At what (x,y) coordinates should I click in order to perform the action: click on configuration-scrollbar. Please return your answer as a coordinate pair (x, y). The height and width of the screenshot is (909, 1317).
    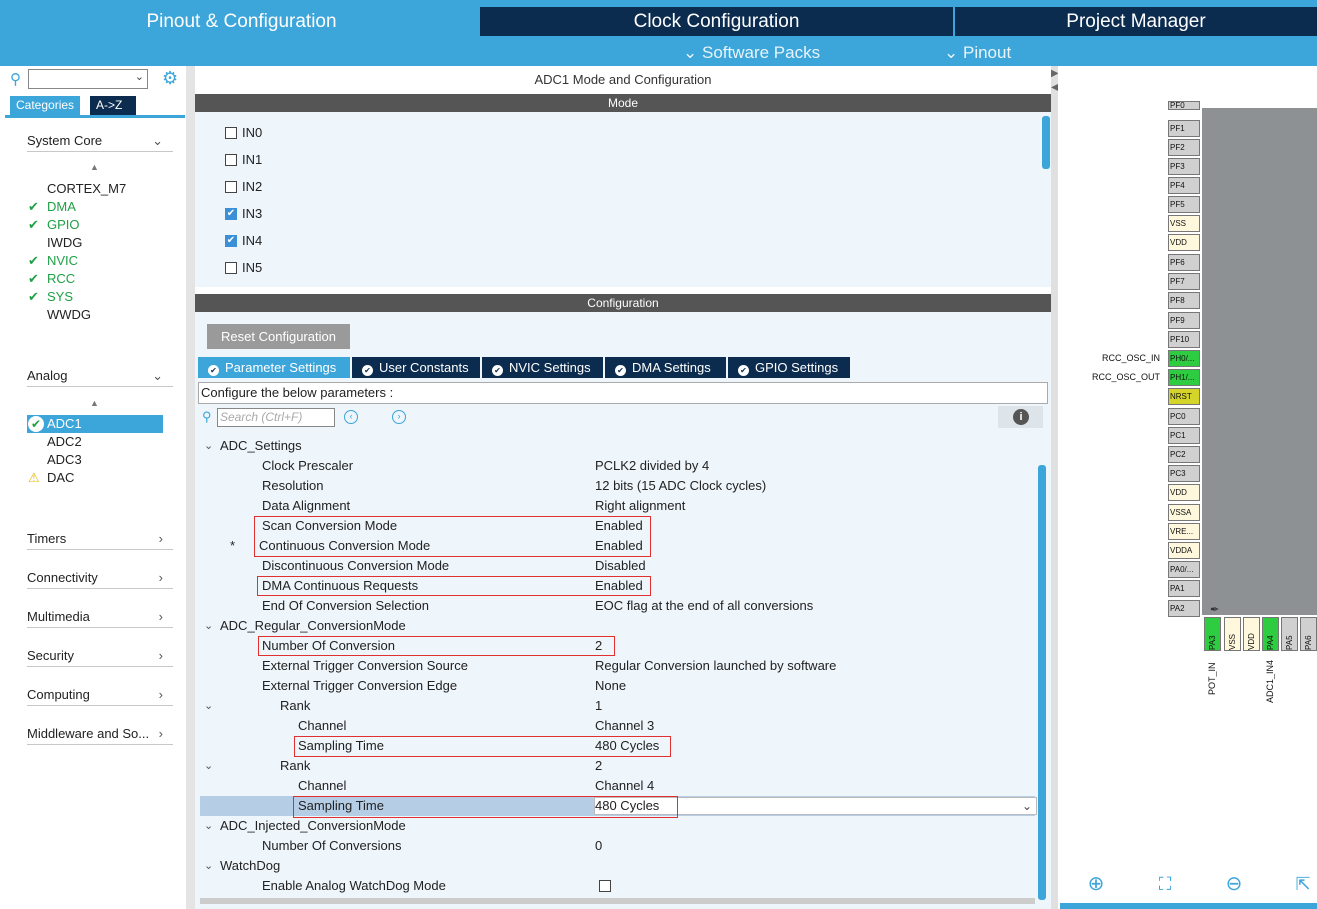
    Looking at the image, I should click on (1042, 682).